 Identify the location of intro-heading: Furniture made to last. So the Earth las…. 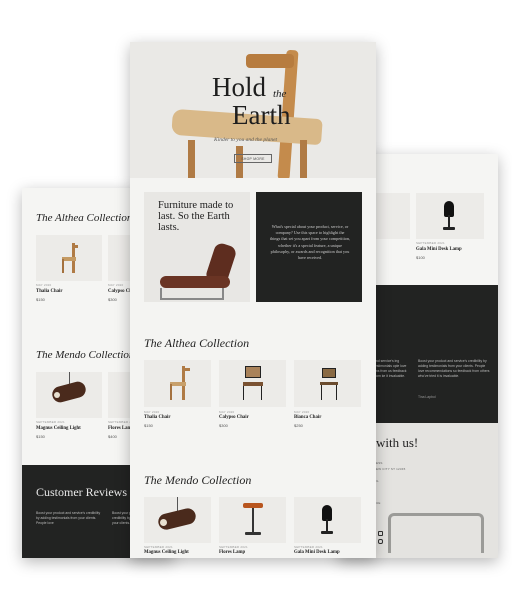
(196, 216).